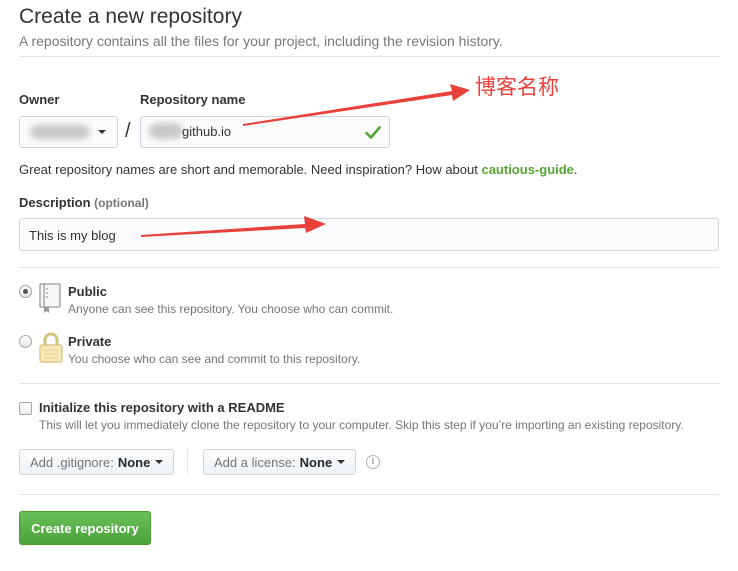  I want to click on arrow-to-repo-name, so click(356, 105).